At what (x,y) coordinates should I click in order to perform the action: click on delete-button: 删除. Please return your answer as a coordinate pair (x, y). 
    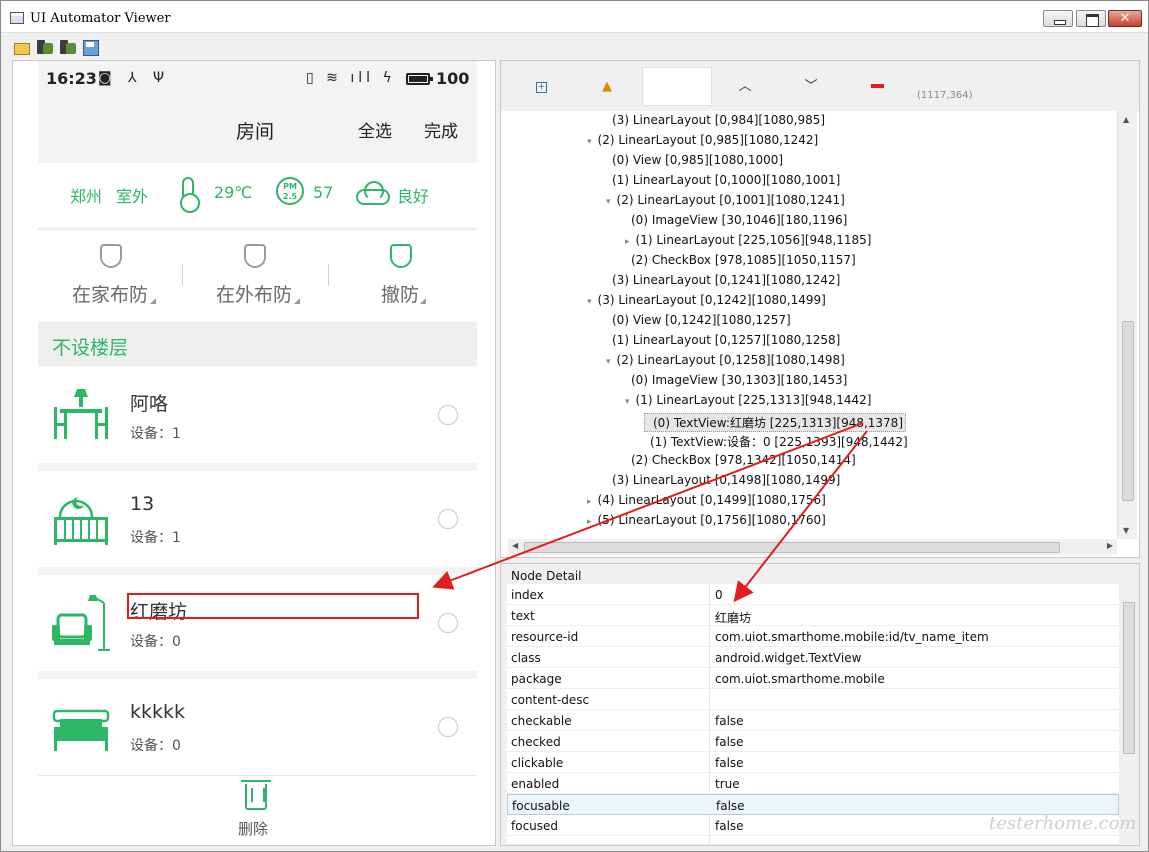
    Looking at the image, I should click on (253, 828).